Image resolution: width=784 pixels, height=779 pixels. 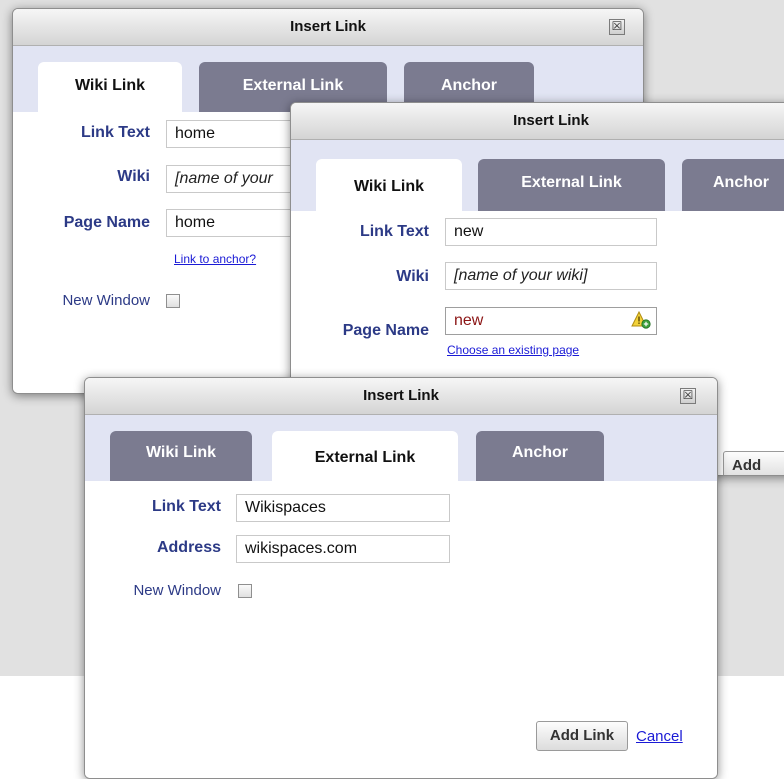 What do you see at coordinates (343, 549) in the screenshot?
I see `address-input: wikispaces.com` at bounding box center [343, 549].